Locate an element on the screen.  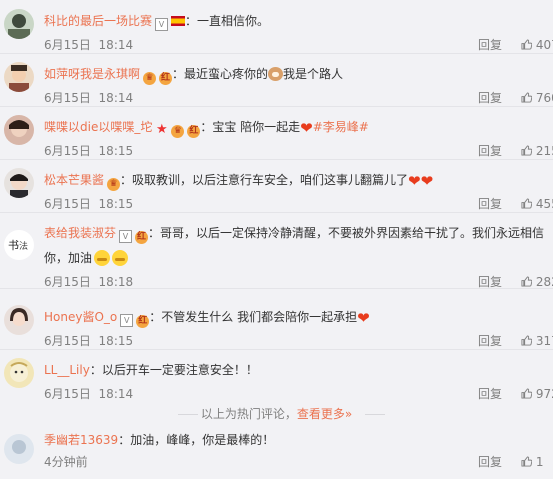
username: LL__Lily is located at coordinates (67, 370).